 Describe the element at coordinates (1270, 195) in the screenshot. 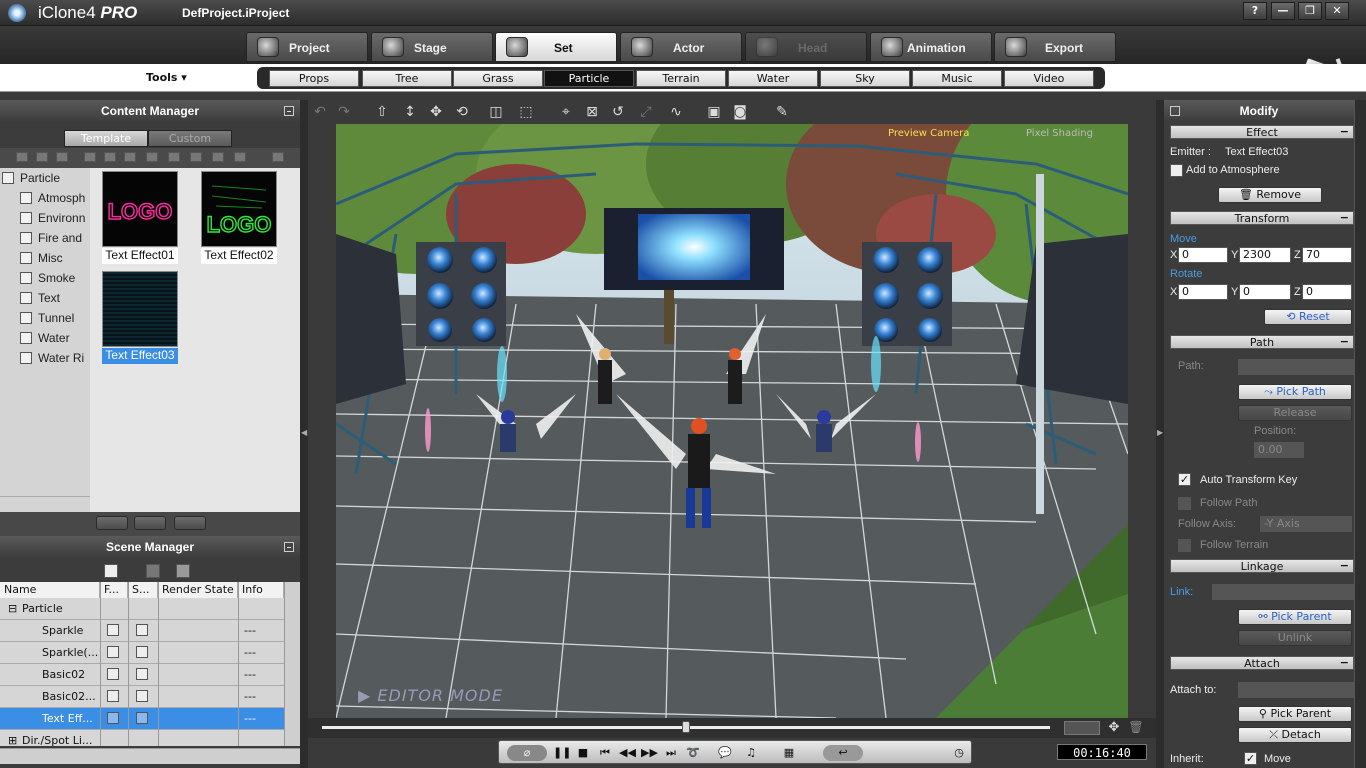

I see `remove-button: 🗑 Remove` at that location.